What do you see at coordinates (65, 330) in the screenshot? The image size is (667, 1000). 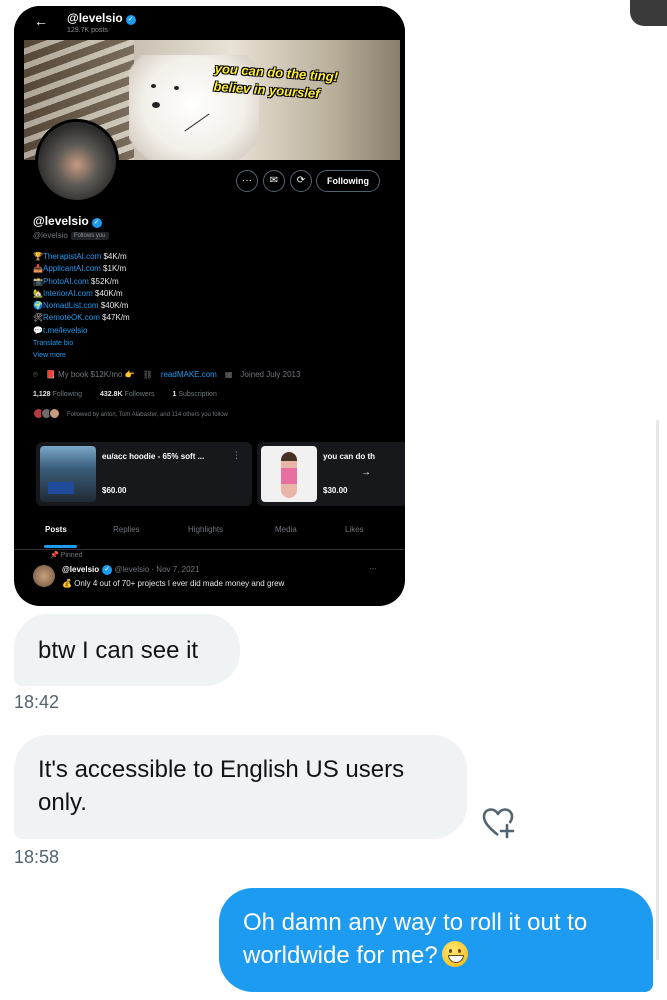 I see `bio-link: t.me/levelsio` at bounding box center [65, 330].